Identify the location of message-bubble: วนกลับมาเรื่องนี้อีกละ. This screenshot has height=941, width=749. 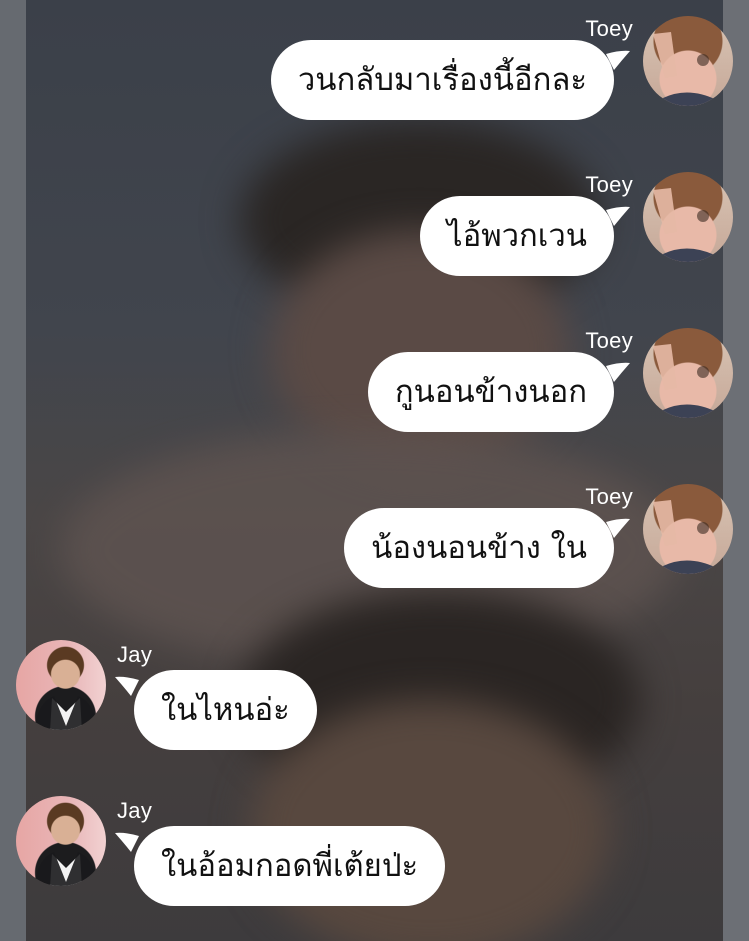
(442, 80).